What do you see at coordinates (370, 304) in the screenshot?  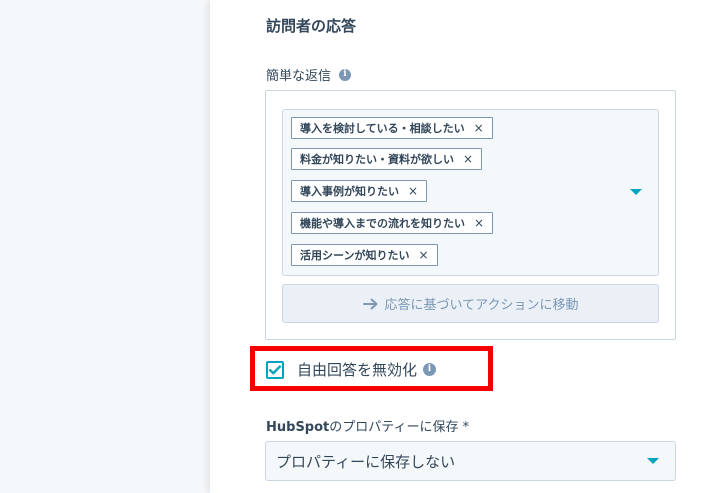 I see `arrow-right-icon` at bounding box center [370, 304].